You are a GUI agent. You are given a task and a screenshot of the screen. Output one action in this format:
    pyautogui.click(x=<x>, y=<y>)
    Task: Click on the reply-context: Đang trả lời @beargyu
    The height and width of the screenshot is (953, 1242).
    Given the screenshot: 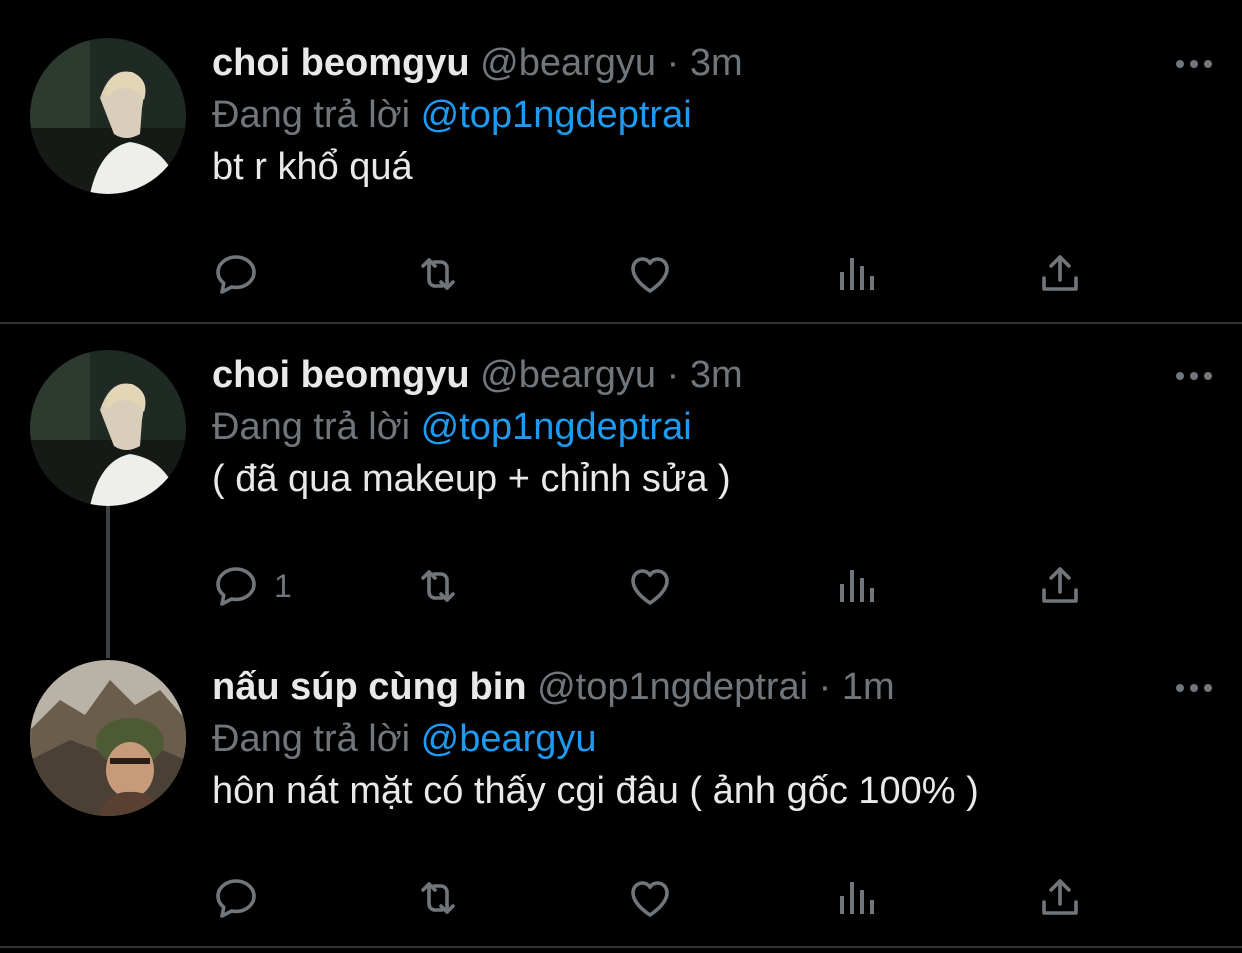 What is the action you would take?
    pyautogui.click(x=727, y=739)
    